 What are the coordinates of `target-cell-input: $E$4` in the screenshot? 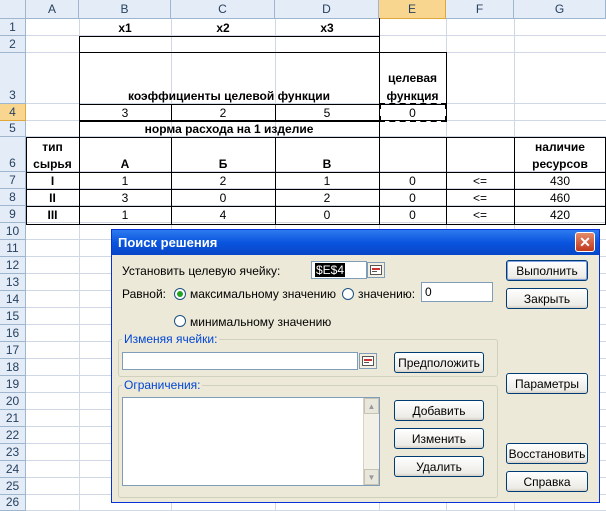 It's located at (339, 270).